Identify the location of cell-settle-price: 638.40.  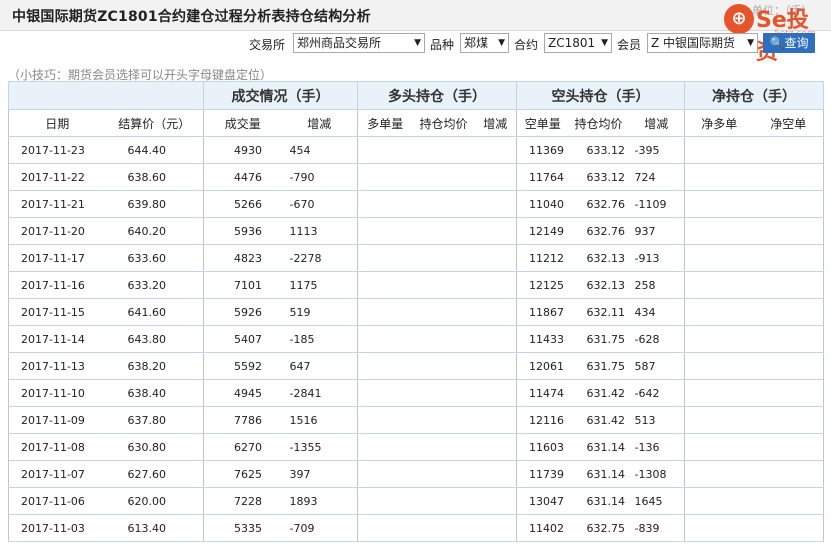
(154, 393).